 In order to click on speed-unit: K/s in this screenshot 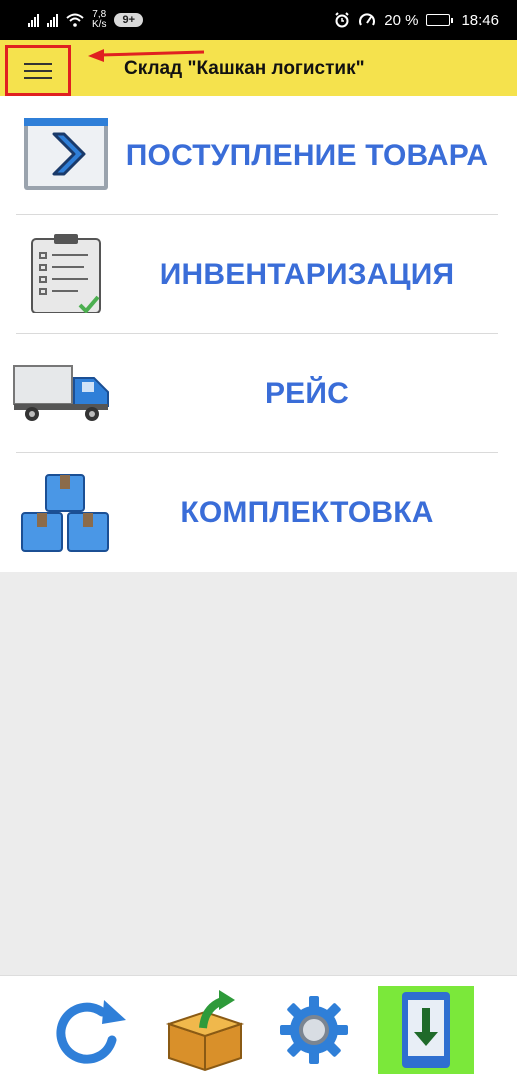, I will do `click(99, 24)`.